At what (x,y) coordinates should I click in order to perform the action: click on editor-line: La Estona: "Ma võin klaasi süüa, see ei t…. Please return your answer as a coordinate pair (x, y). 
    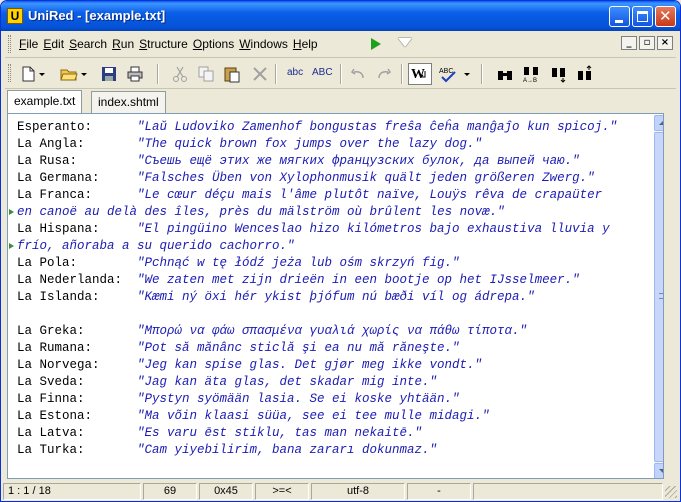
    Looking at the image, I should click on (317, 416).